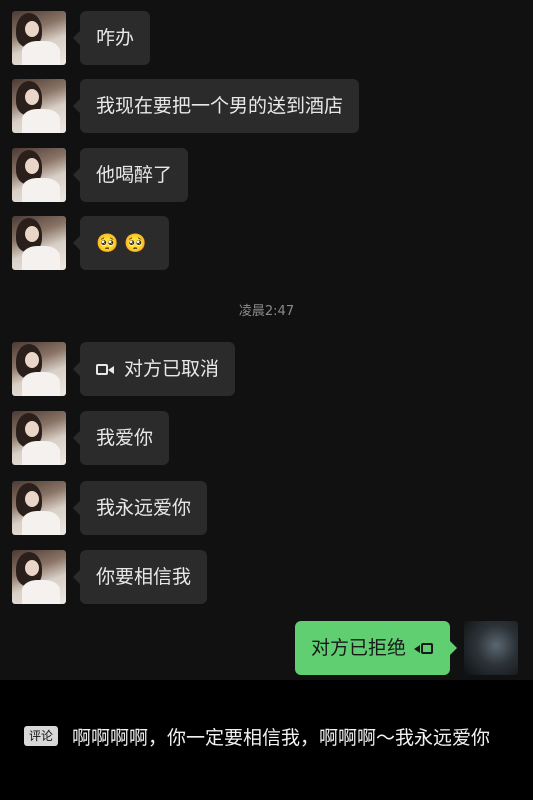 The width and height of the screenshot is (533, 800). Describe the element at coordinates (216, 106) in the screenshot. I see `message-bubble: 我现在要把一个男的送到酒店` at that location.